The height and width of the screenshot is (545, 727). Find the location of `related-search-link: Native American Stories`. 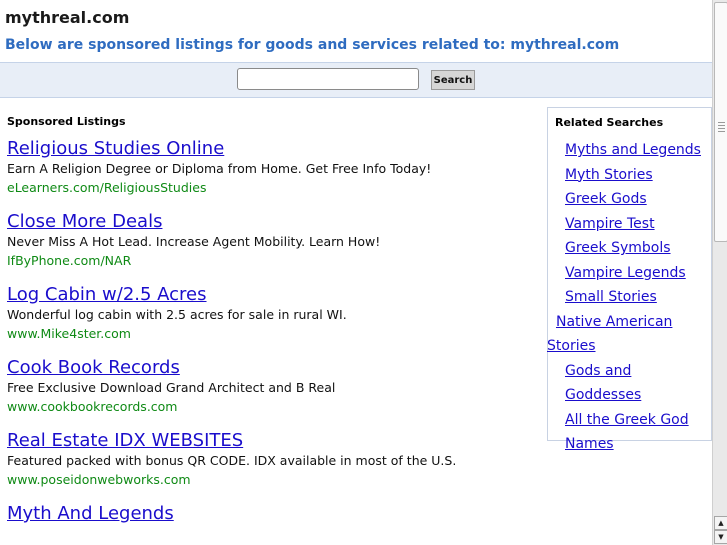

related-search-link: Native American Stories is located at coordinates (627, 334).